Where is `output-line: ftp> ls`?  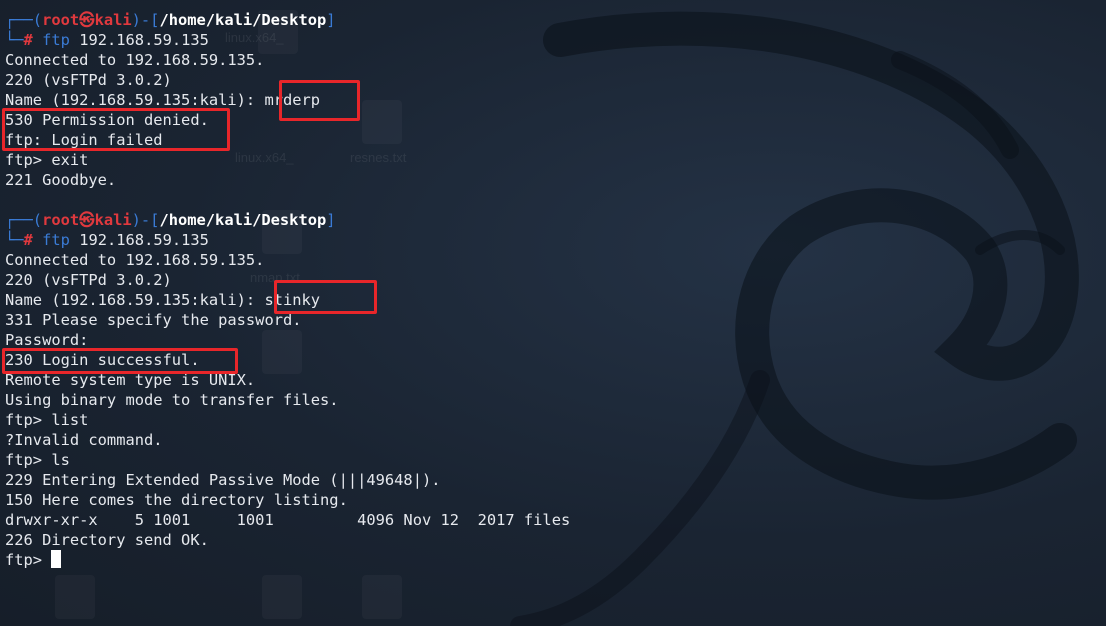 output-line: ftp> ls is located at coordinates (37, 460).